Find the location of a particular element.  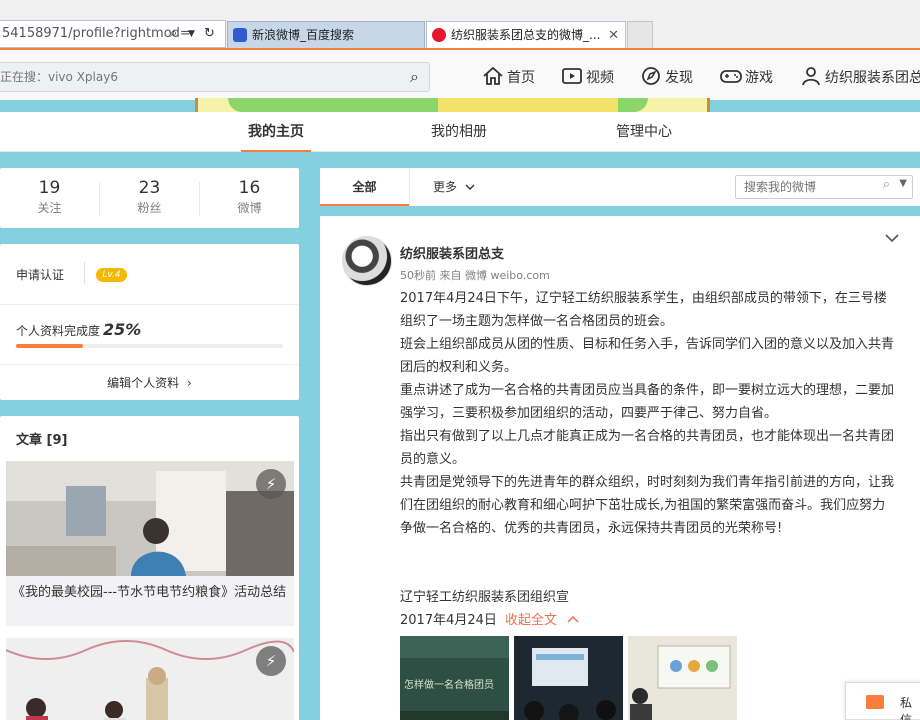

private-message-widget: 私信 is located at coordinates (882, 701).